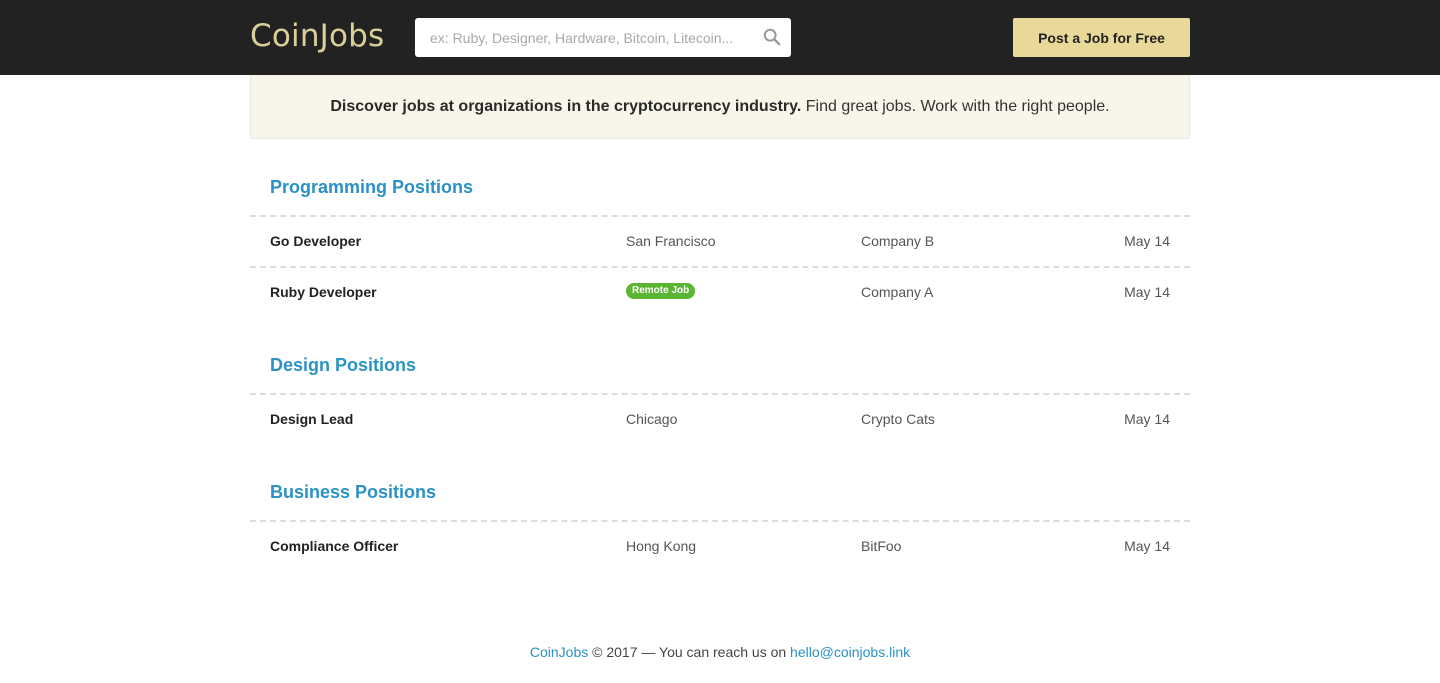 The width and height of the screenshot is (1440, 683). What do you see at coordinates (334, 546) in the screenshot?
I see `job-title-link: Compliance Officer` at bounding box center [334, 546].